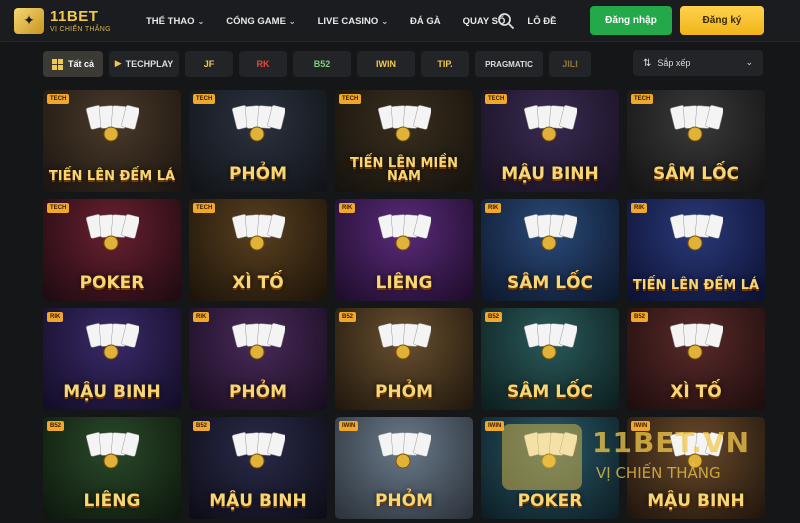 This screenshot has width=800, height=523. I want to click on nav-item-the-thao: THỂ THAO ⌄, so click(175, 21).